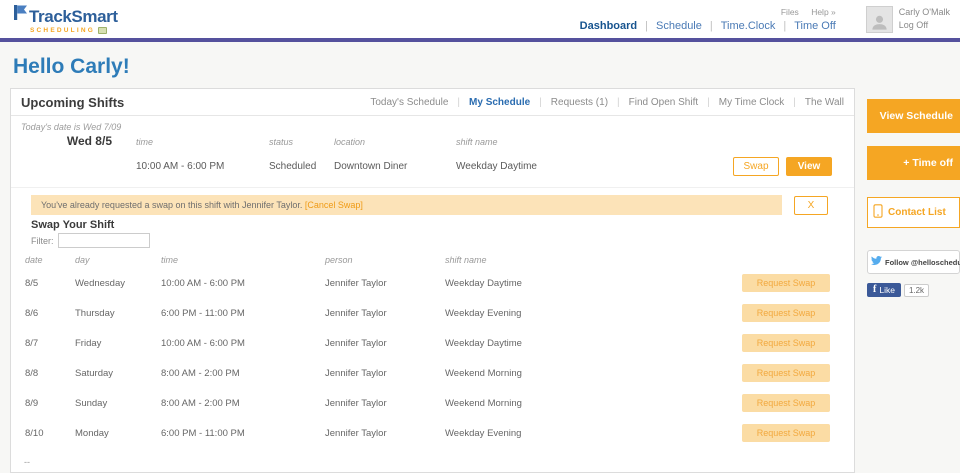 This screenshot has height=473, width=960. I want to click on swap-row-date: 8/5, so click(32, 283).